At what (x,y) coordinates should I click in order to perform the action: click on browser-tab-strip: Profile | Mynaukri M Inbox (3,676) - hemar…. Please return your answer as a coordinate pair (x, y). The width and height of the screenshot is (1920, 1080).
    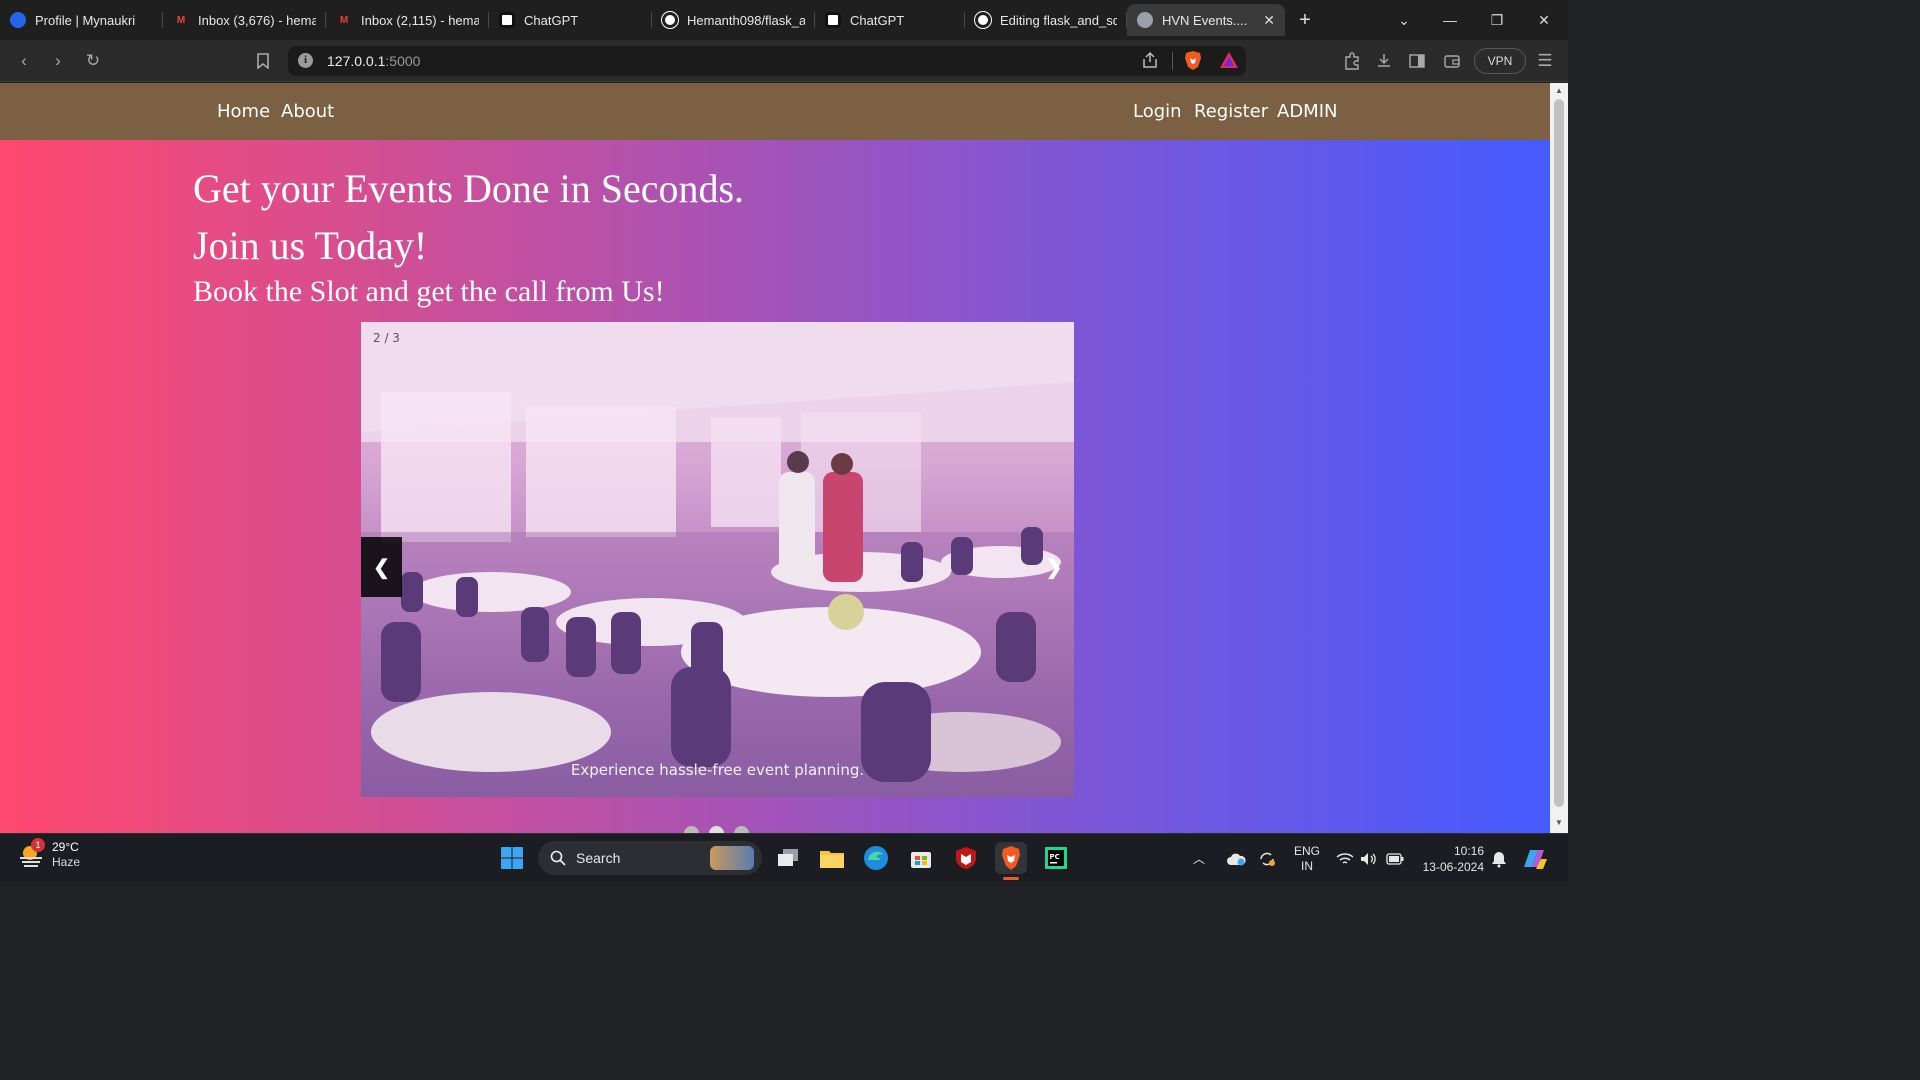
    Looking at the image, I should click on (784, 20).